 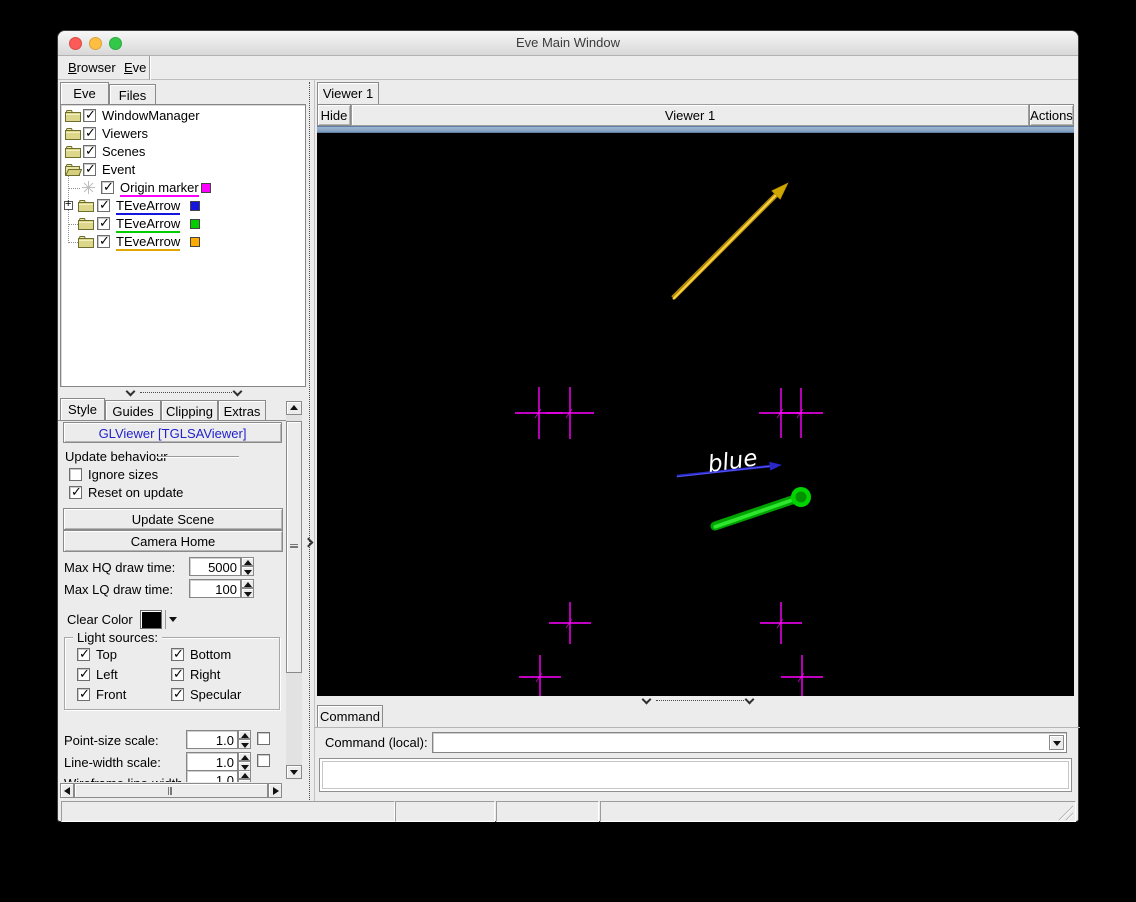 What do you see at coordinates (67, 790) in the screenshot?
I see `scroll-left-icon` at bounding box center [67, 790].